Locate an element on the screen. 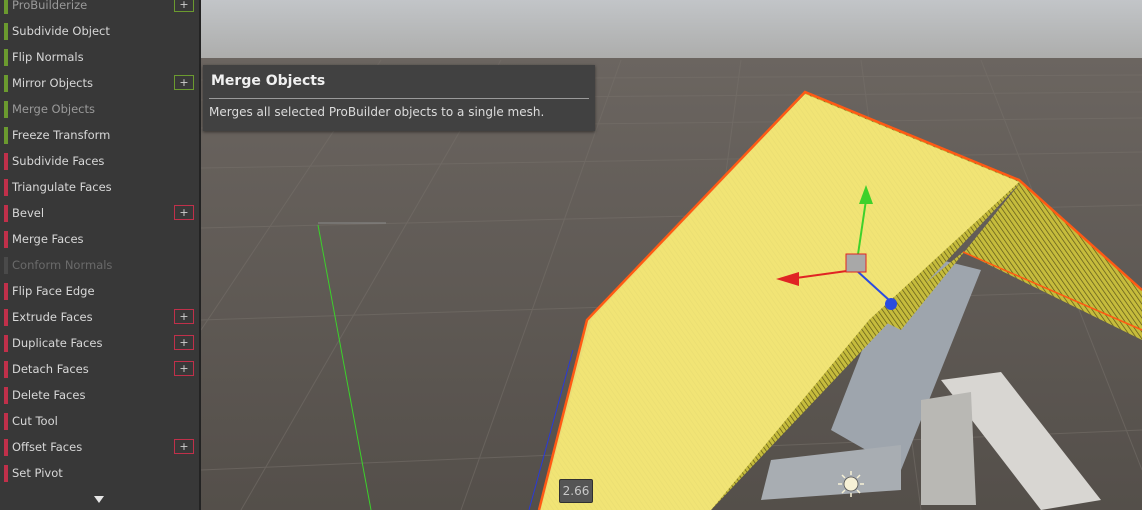 The width and height of the screenshot is (1142, 510). toolbar-item-subdivide-faces: Subdivide Faces is located at coordinates (99, 162).